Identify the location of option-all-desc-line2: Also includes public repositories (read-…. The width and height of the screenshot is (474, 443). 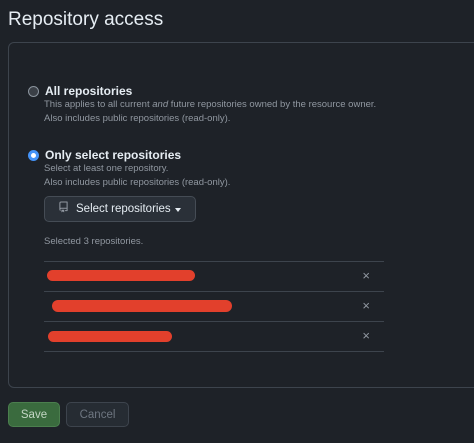
(137, 118).